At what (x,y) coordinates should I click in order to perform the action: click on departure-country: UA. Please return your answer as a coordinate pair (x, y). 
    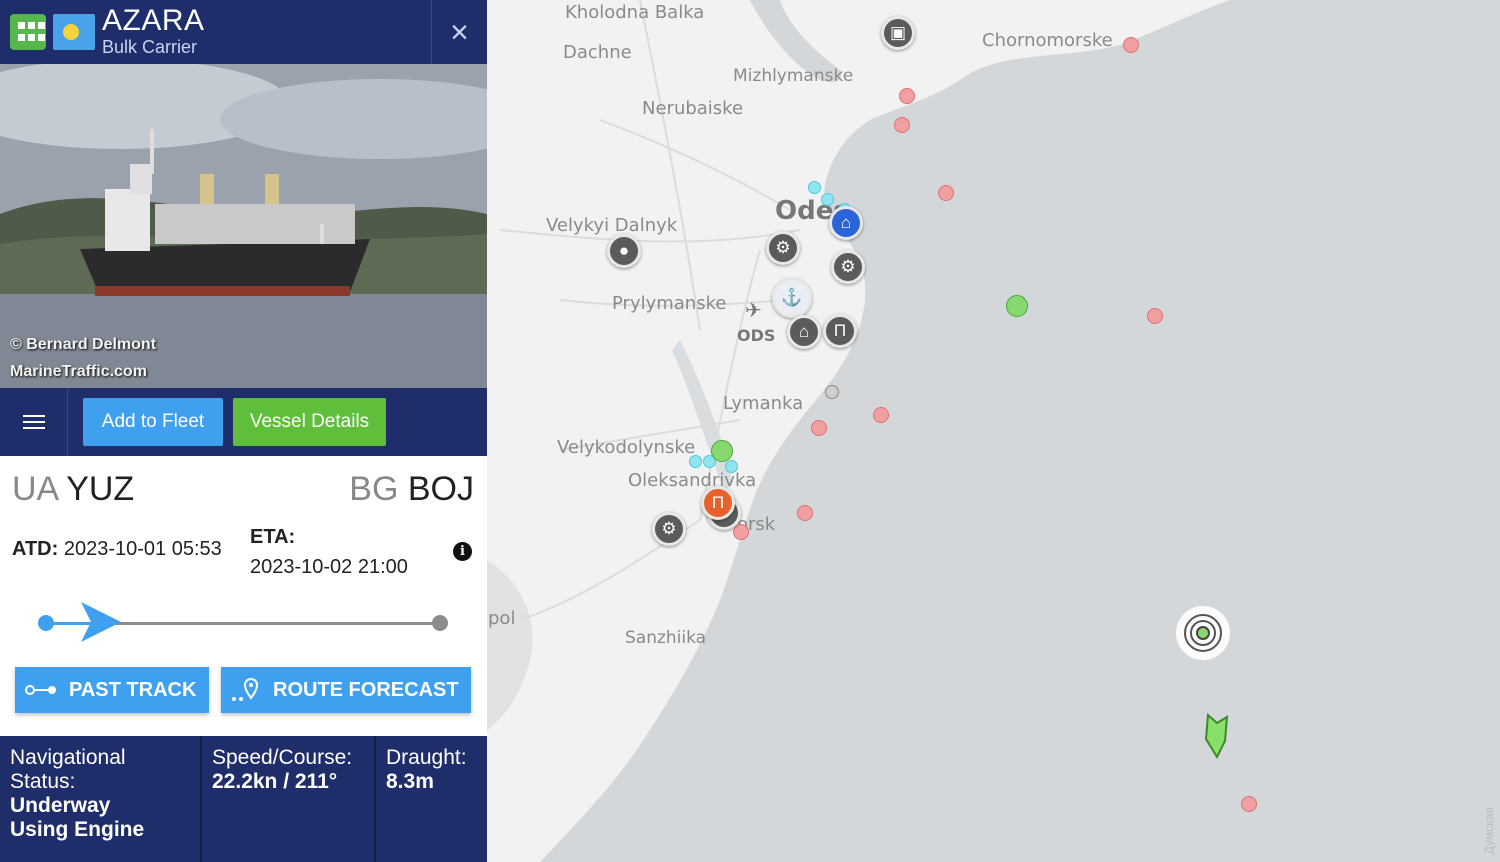
    Looking at the image, I should click on (35, 489).